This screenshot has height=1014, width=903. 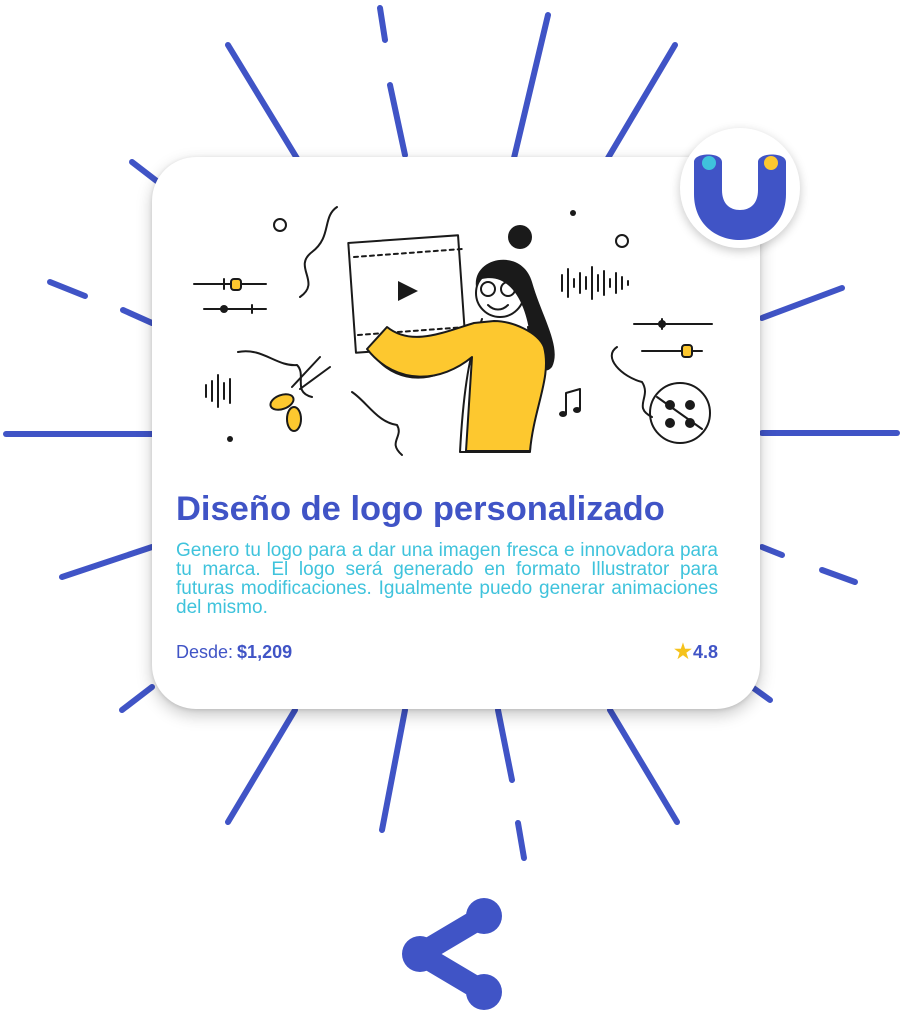 I want to click on price-row: Desde: $1,209, so click(x=234, y=652).